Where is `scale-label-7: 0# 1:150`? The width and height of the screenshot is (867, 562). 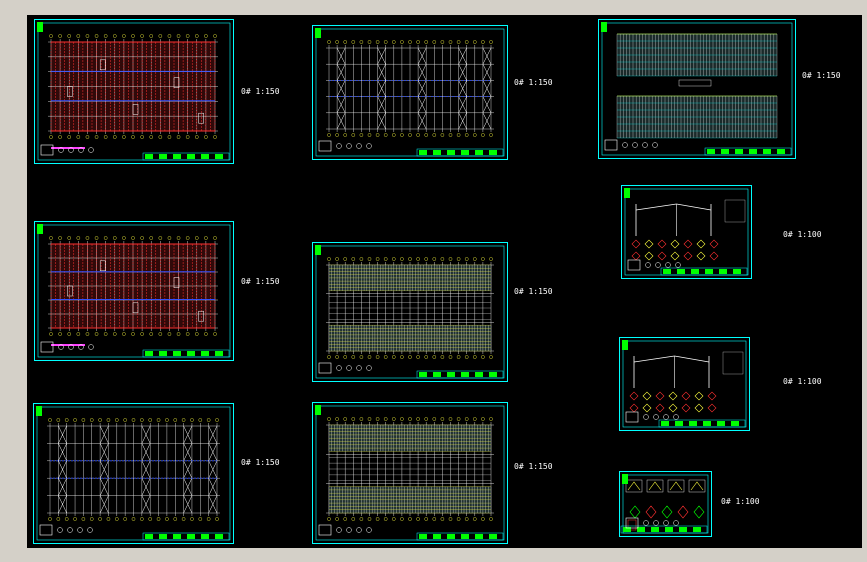
scale-label-7: 0# 1:150 is located at coordinates (821, 75).